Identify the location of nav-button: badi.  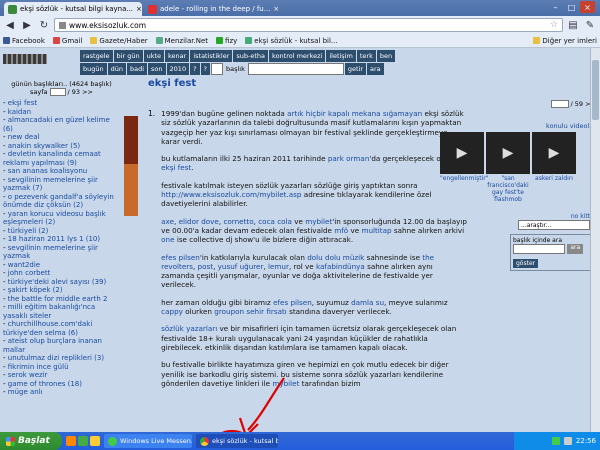
(137, 69).